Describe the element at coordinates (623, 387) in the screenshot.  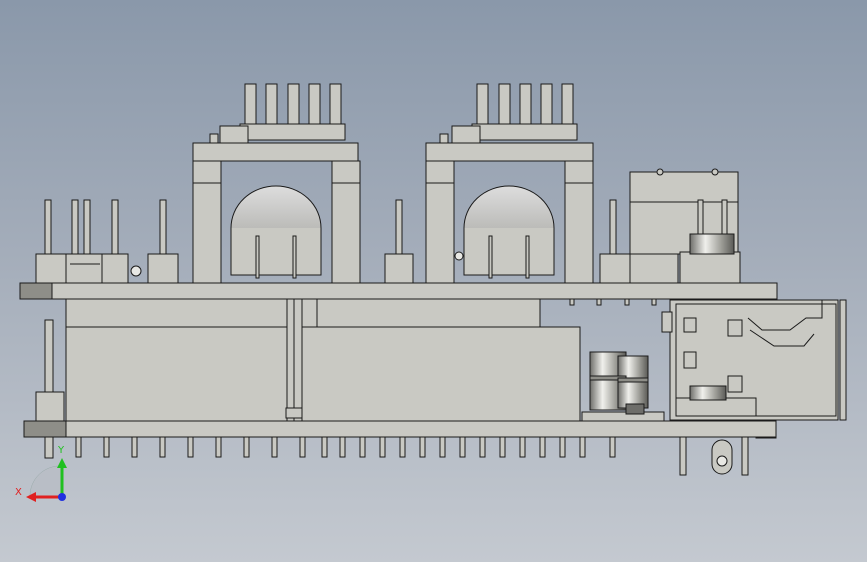
I see `electrolytic-capacitors` at that location.